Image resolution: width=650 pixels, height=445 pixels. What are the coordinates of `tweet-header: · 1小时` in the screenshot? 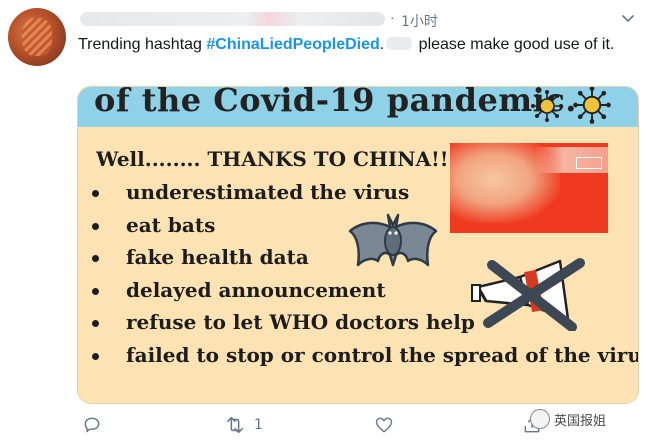 It's located at (356, 19).